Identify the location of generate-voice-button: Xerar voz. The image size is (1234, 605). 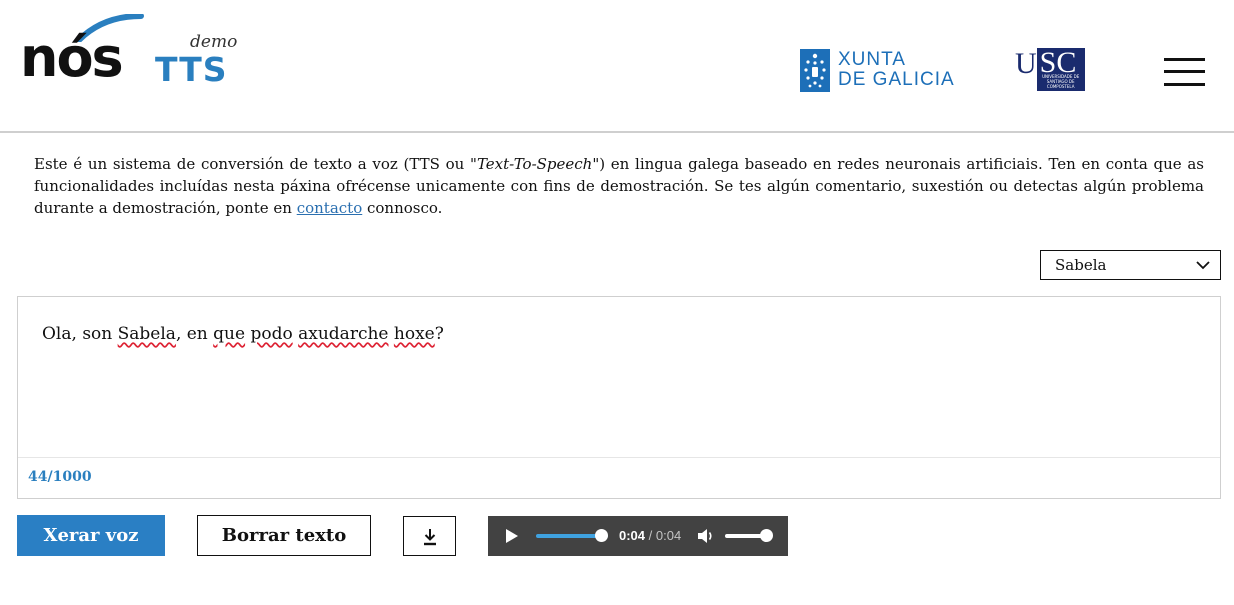
(91, 535).